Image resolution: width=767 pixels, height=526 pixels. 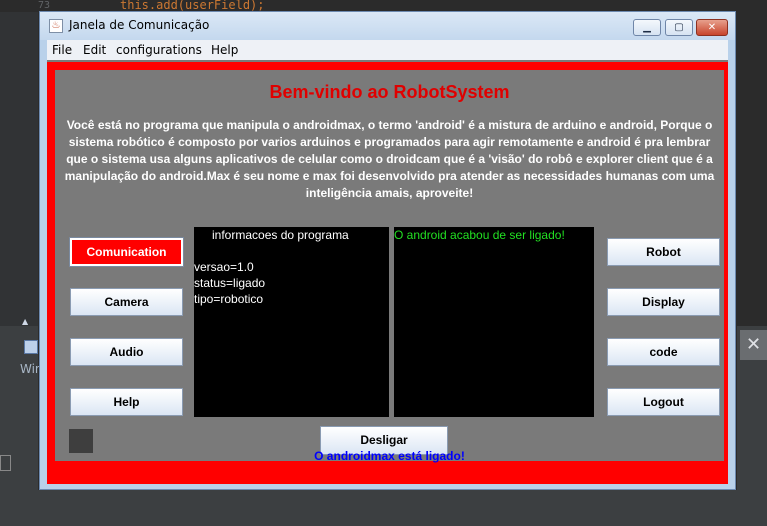 I want to click on info-status: status=ligado, so click(x=230, y=283).